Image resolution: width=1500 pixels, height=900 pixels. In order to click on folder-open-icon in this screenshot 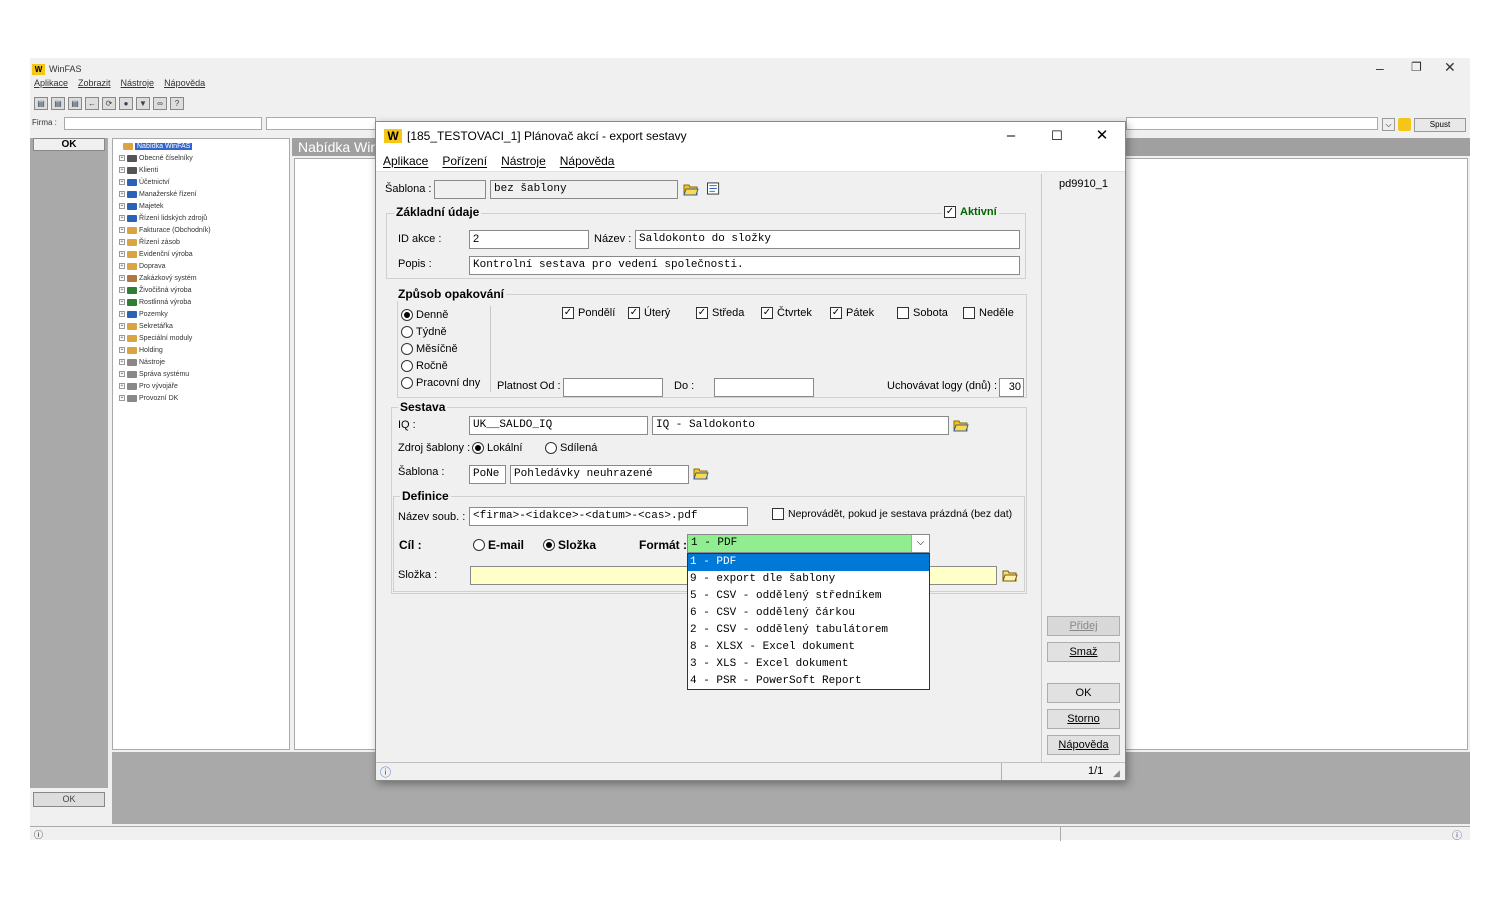, I will do `click(691, 189)`.